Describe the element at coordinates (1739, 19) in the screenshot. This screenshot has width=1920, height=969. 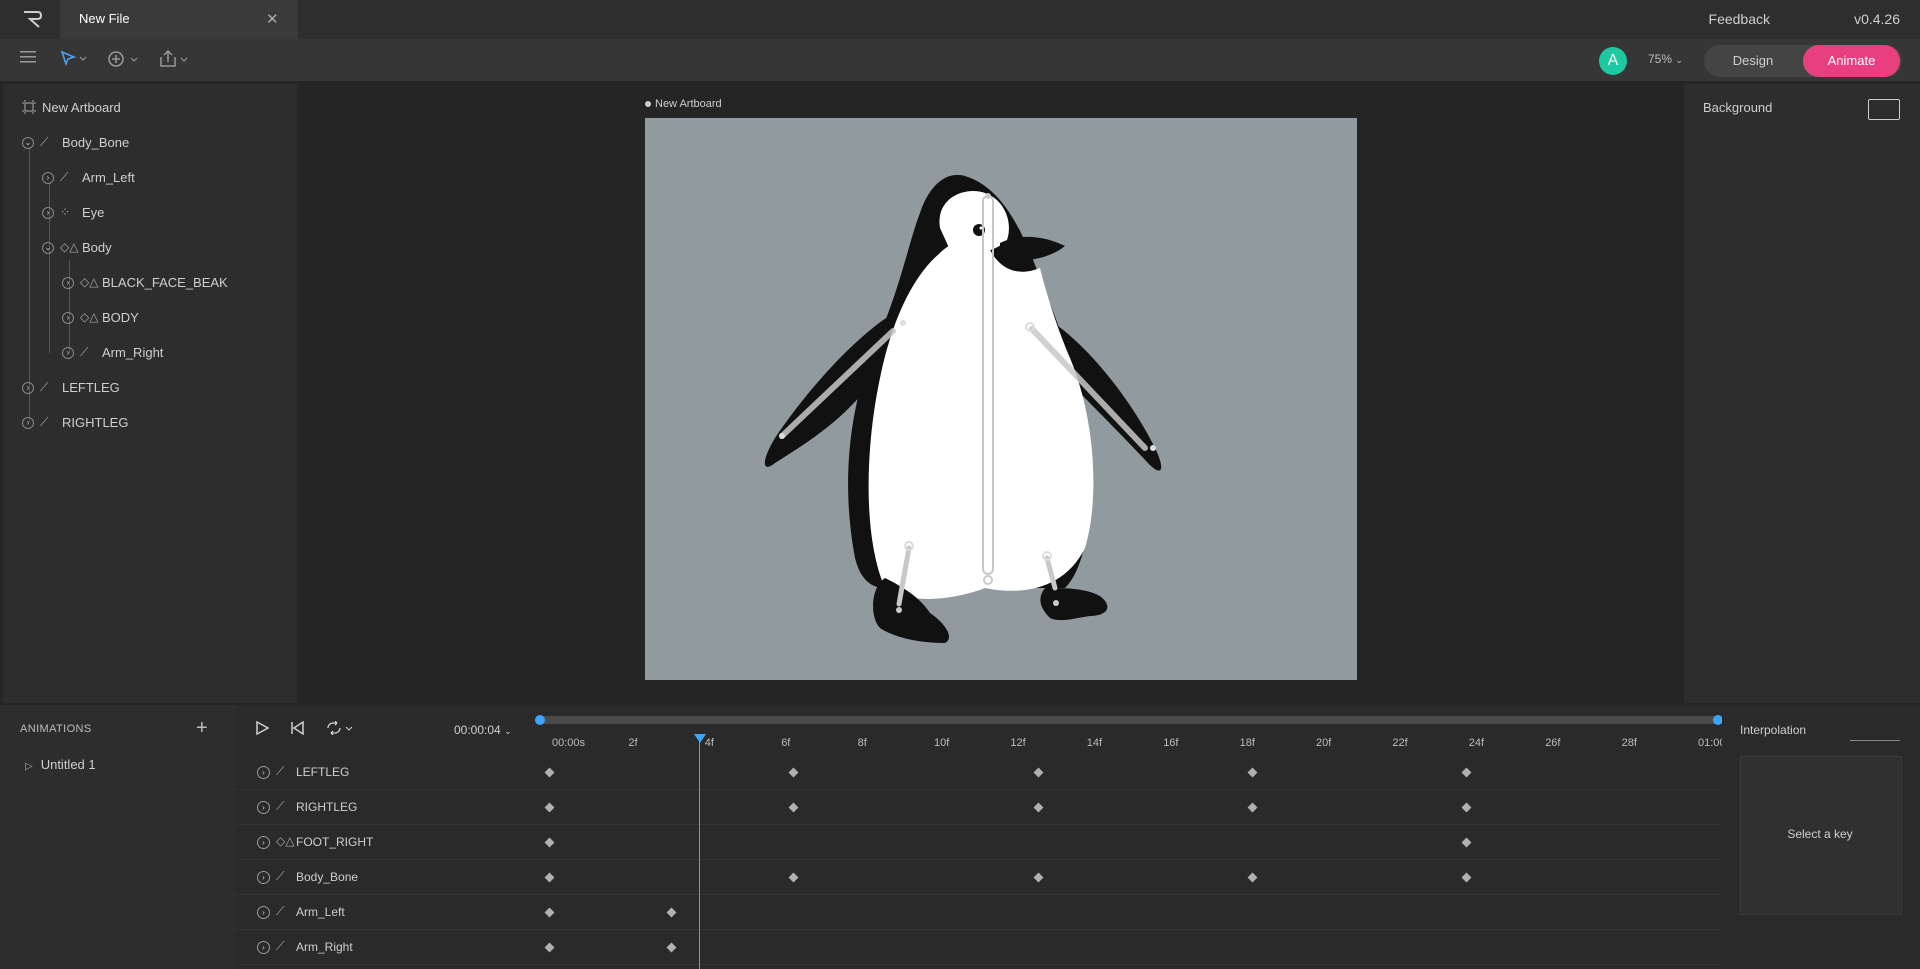
I see `feedback-link: Feedback` at that location.